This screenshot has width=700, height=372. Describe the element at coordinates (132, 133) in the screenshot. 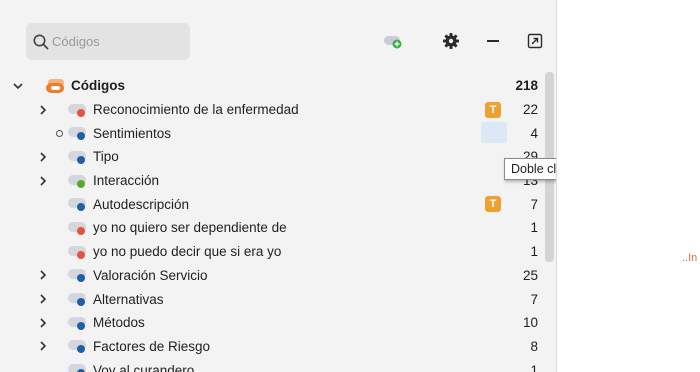

I see `tree-item-label: Sentimientos` at that location.